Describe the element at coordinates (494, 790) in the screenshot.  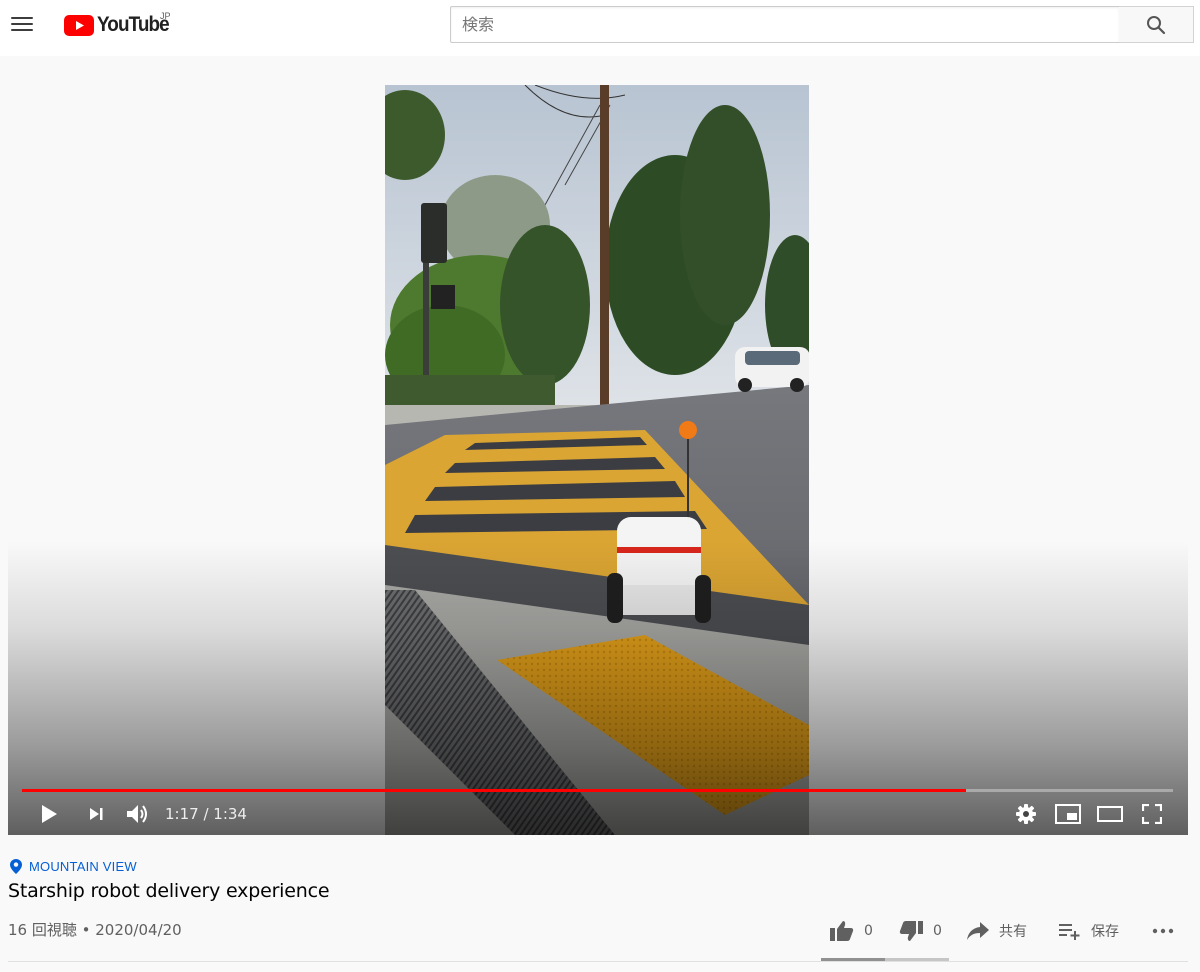
I see `progress-played` at that location.